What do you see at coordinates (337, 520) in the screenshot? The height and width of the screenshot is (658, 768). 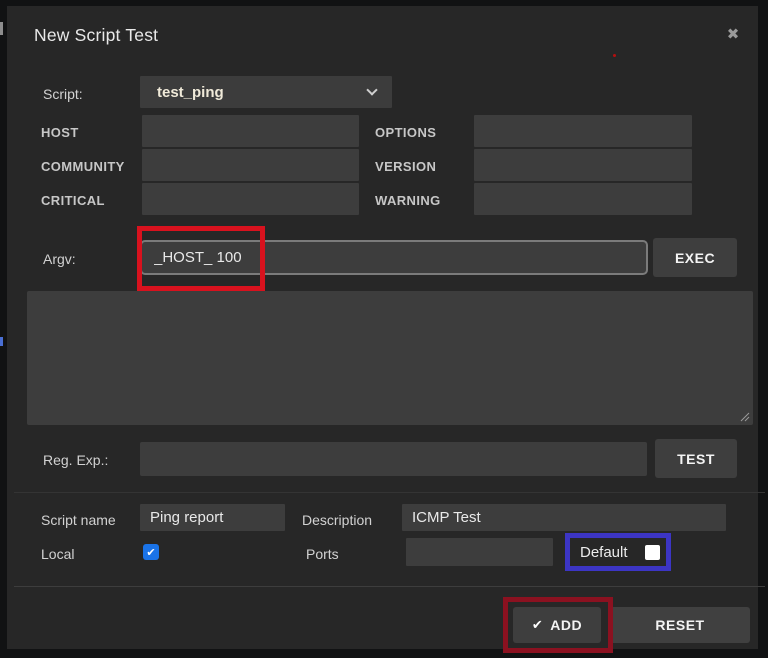 I see `description-label: Description` at bounding box center [337, 520].